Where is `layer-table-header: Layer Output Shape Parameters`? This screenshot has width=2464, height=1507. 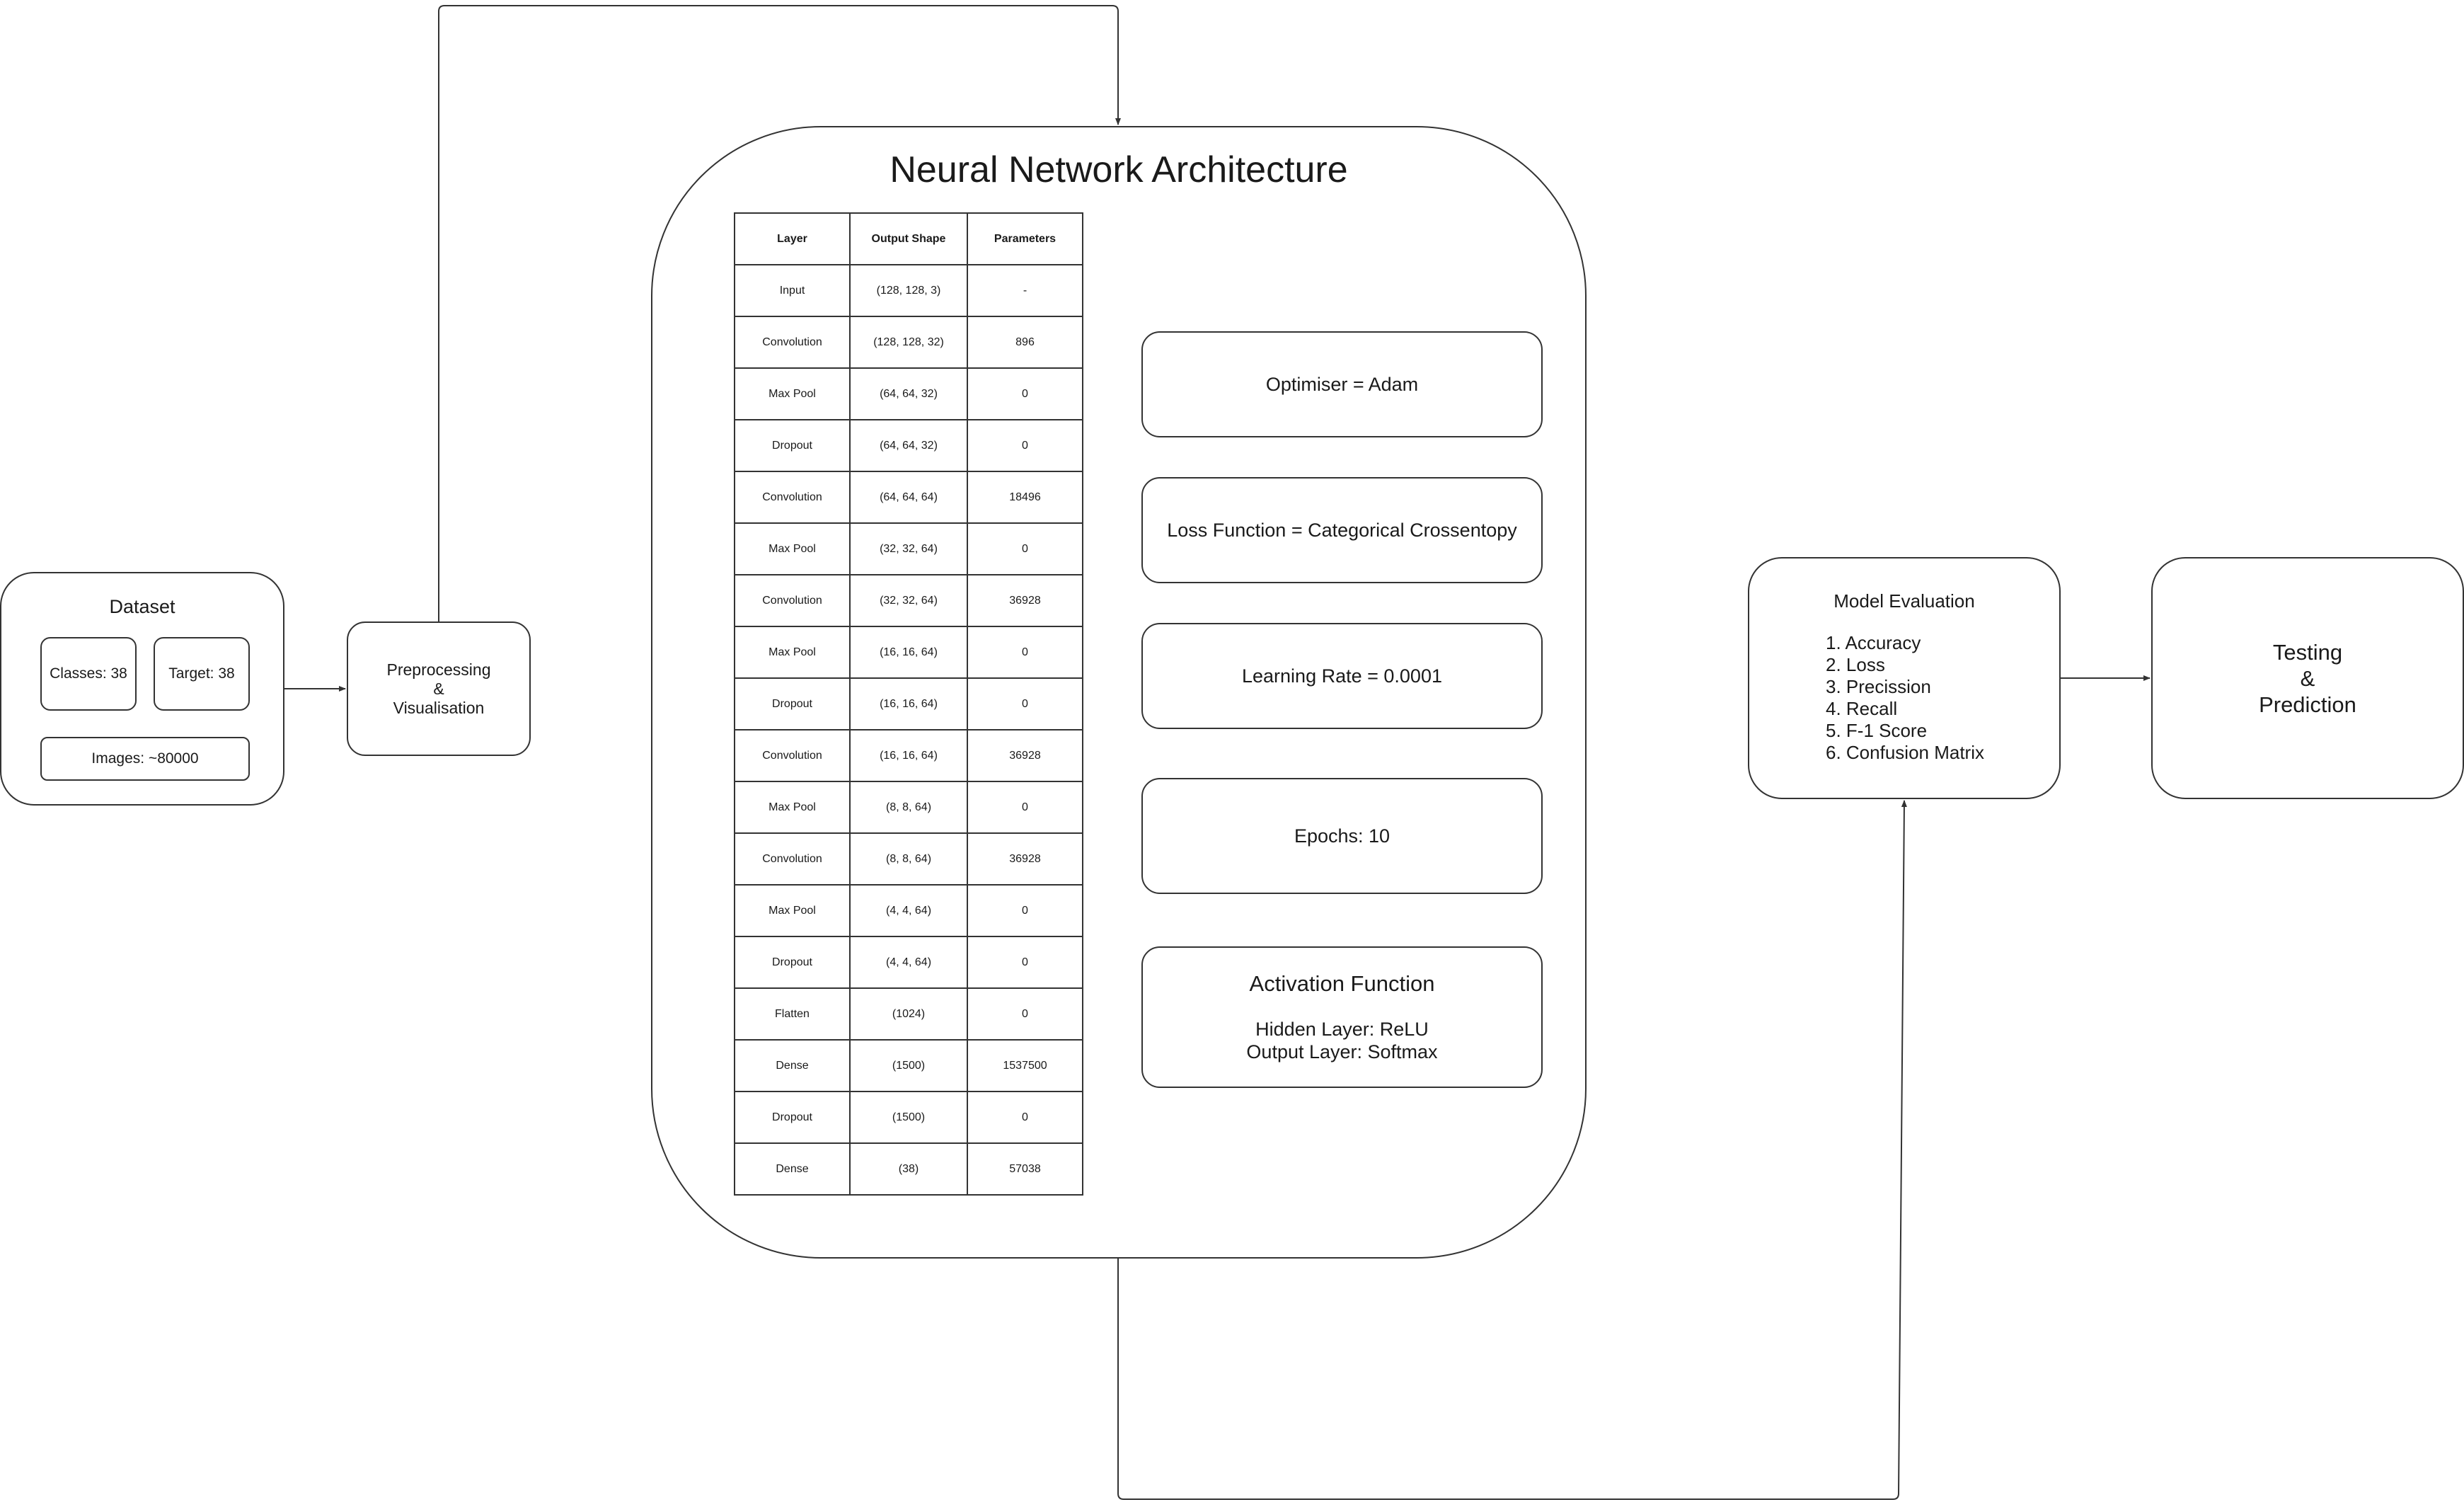 layer-table-header: Layer Output Shape Parameters is located at coordinates (908, 239).